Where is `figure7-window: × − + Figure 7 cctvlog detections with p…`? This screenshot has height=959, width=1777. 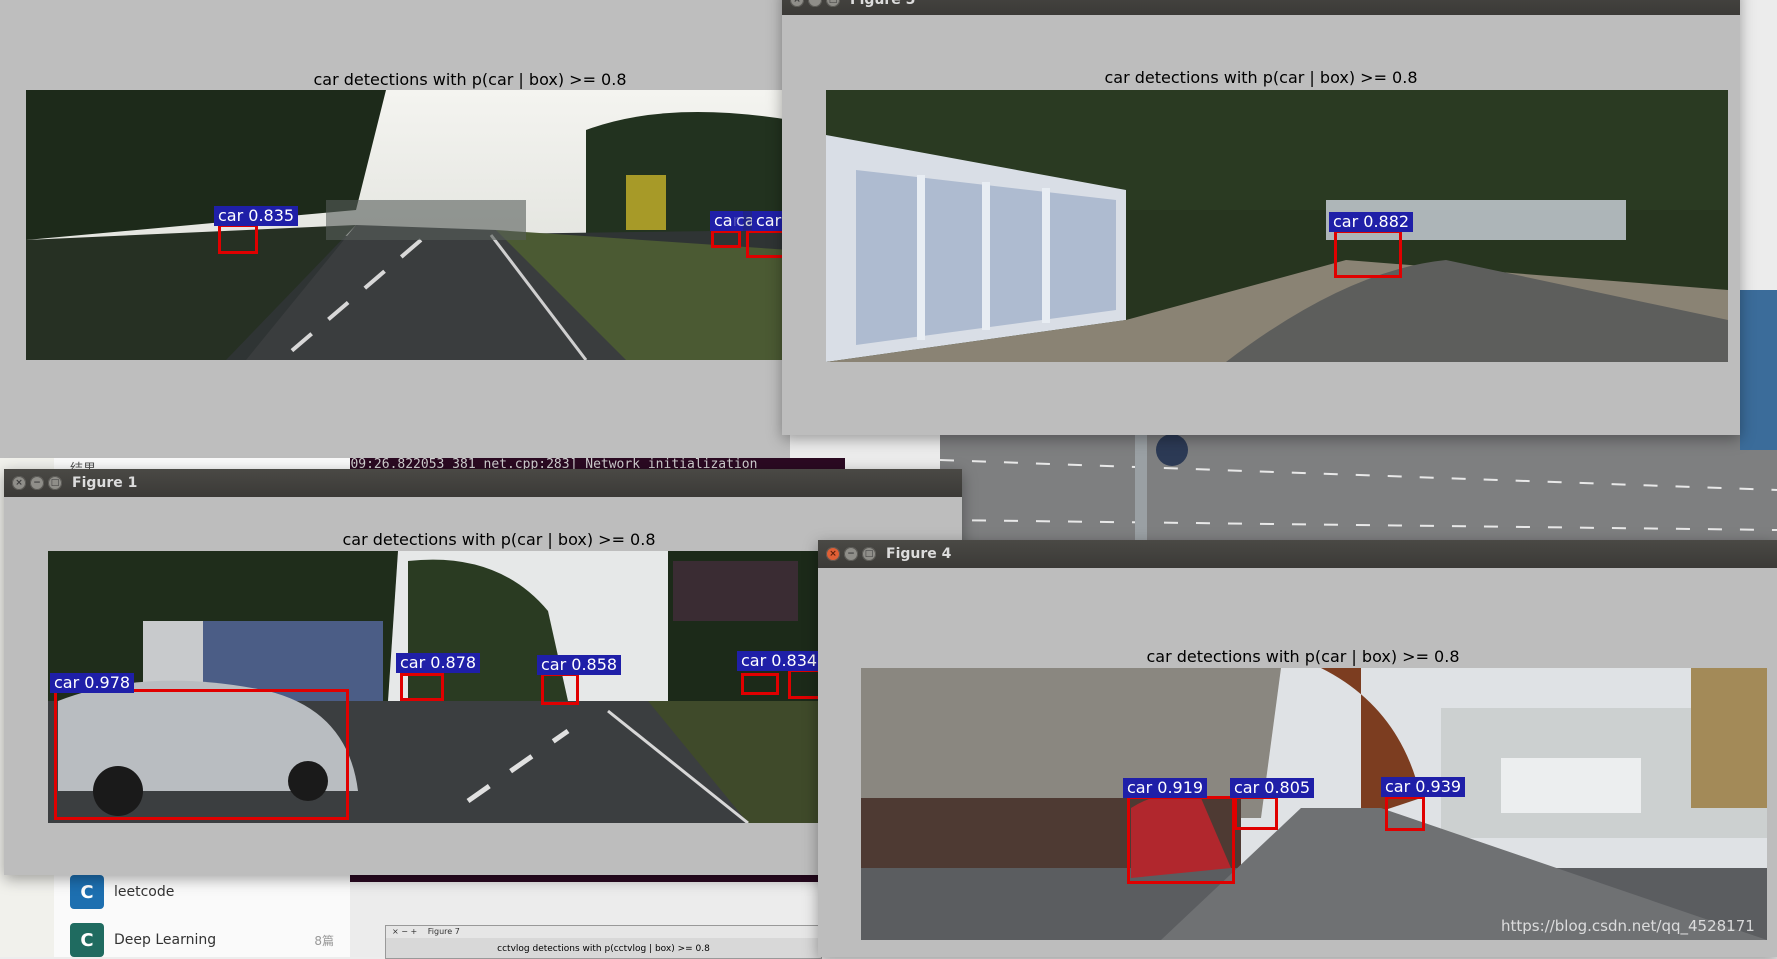 figure7-window: × − + Figure 7 cctvlog detections with p… is located at coordinates (603, 942).